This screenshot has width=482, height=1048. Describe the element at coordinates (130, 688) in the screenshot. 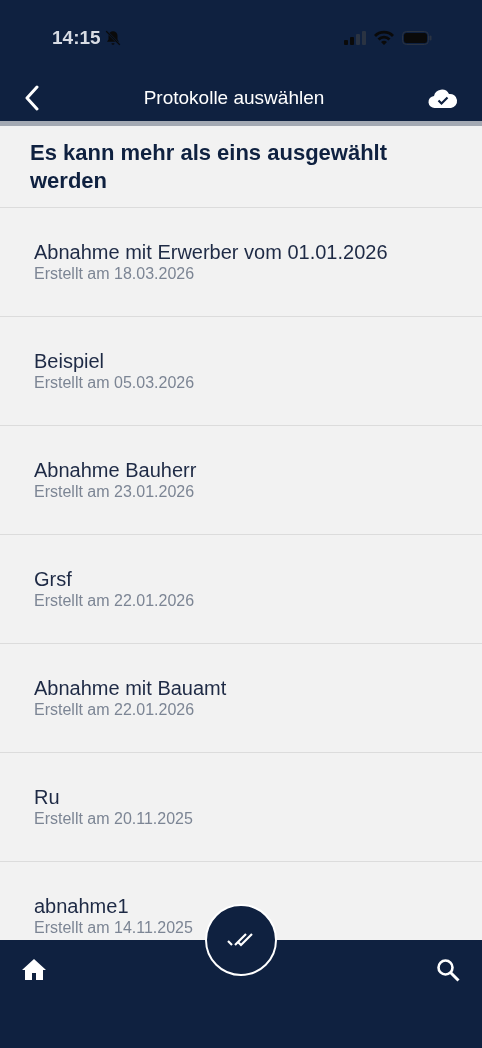

I see `protocol-title: Abnahme mit Bauamt` at that location.